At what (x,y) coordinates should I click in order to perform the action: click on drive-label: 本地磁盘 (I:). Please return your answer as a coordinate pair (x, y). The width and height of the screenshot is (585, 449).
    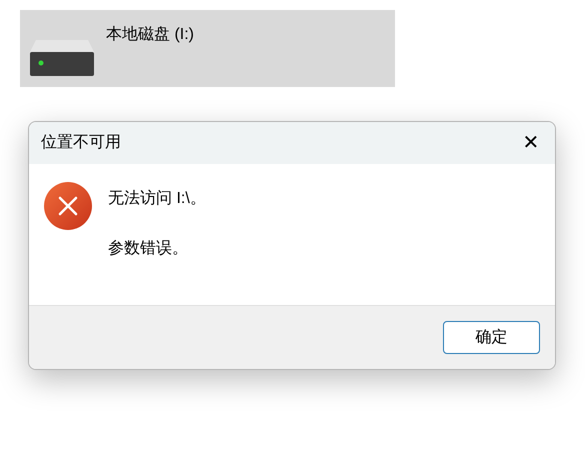
    Looking at the image, I should click on (150, 34).